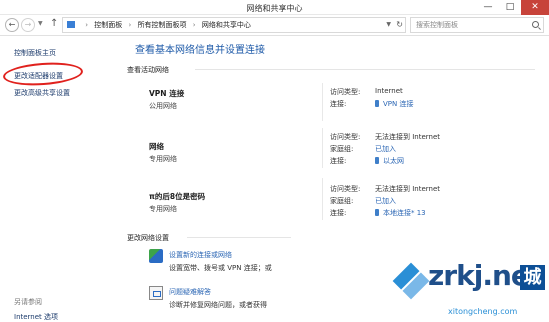 The width and height of the screenshot is (549, 322). What do you see at coordinates (377, 103) in the screenshot?
I see `vpn-icon` at bounding box center [377, 103].